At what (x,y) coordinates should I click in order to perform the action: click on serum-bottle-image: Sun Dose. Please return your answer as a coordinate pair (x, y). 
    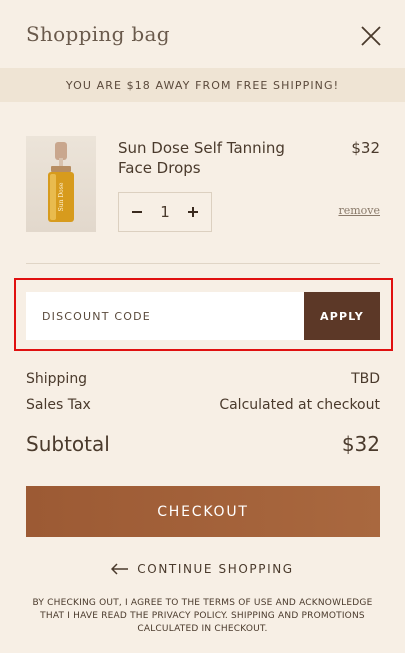
    Looking at the image, I should click on (61, 182).